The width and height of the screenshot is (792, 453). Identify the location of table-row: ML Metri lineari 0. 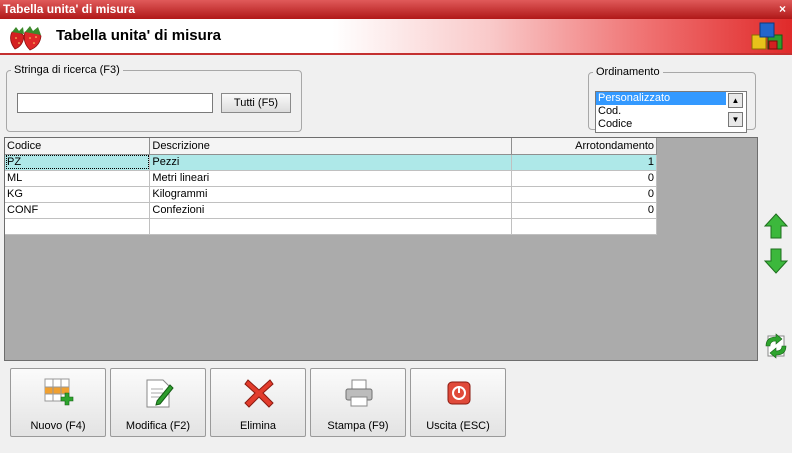
(331, 178).